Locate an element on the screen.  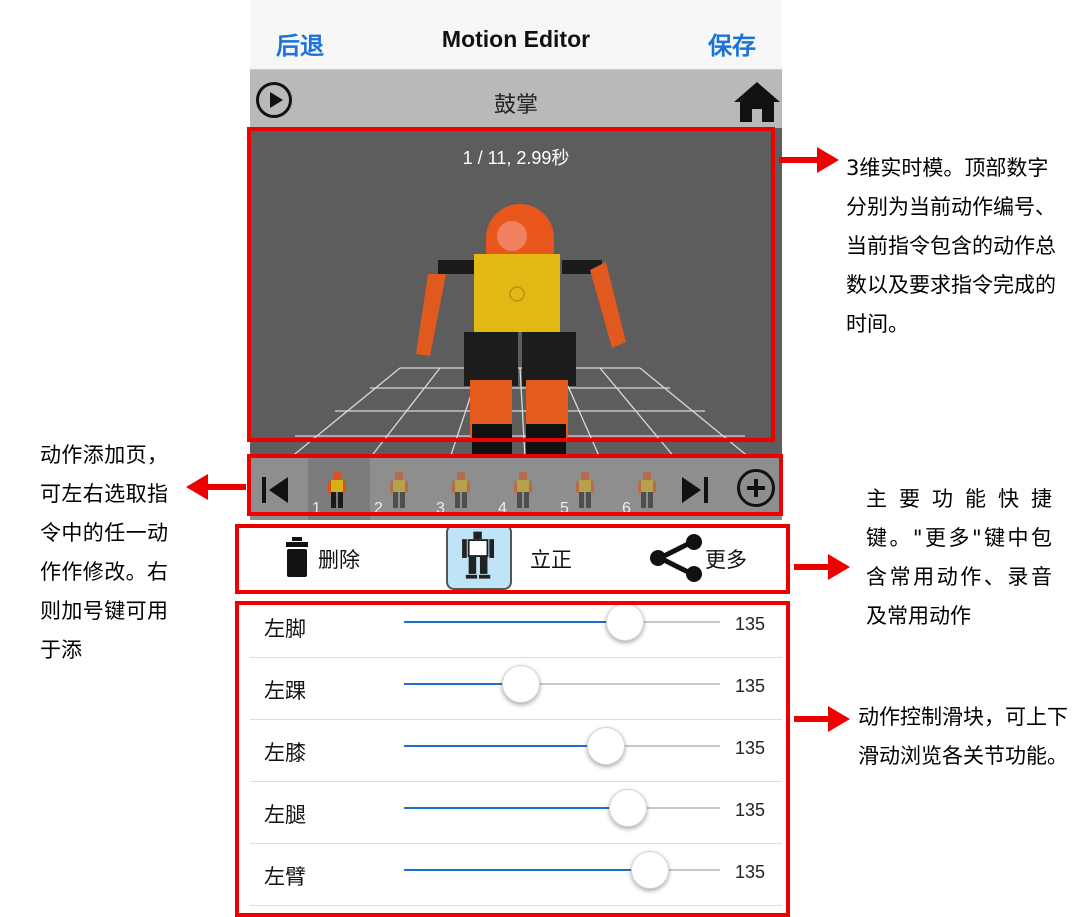
annotation-box-toolbar is located at coordinates (512, 559).